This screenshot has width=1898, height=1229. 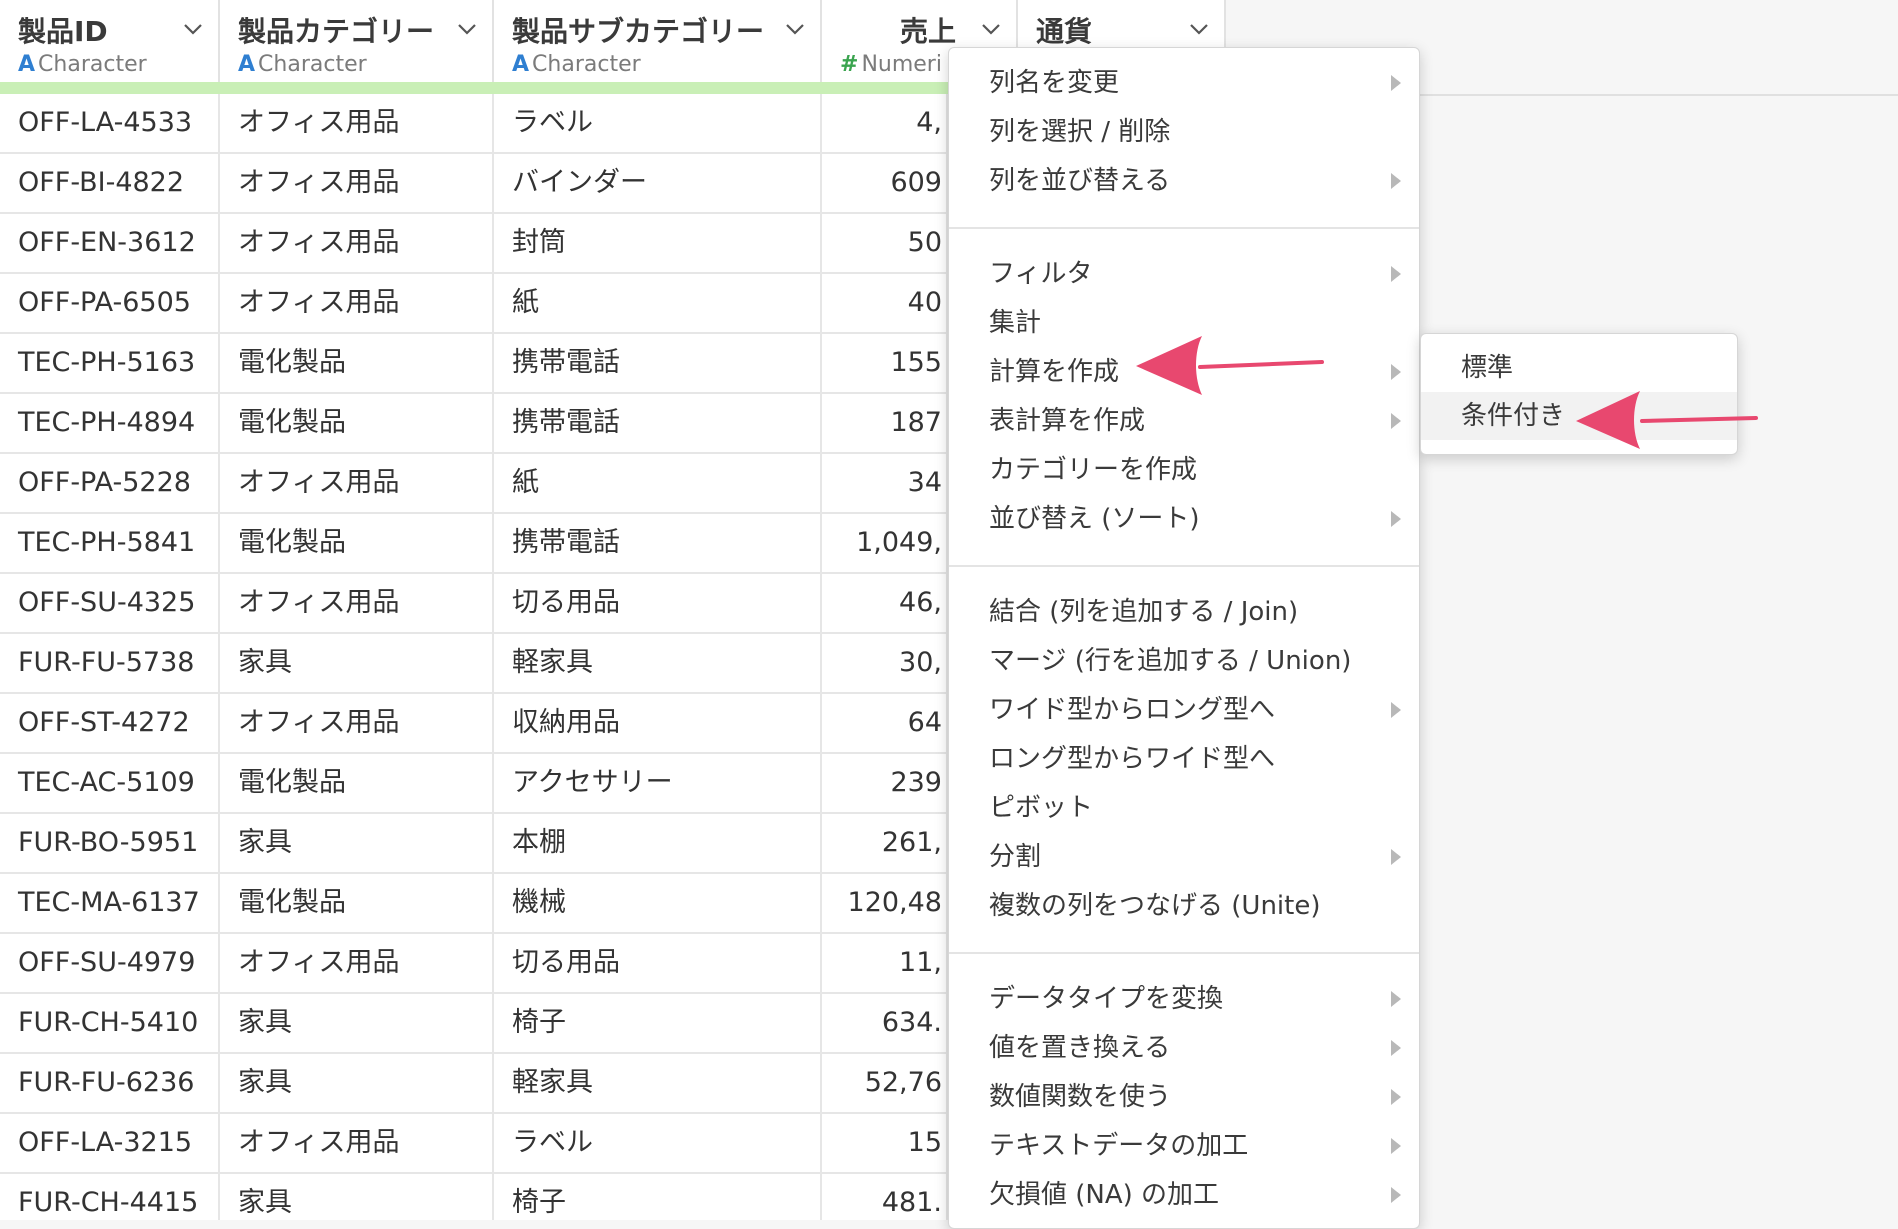 I want to click on table-cell: 4,, so click(x=885, y=124).